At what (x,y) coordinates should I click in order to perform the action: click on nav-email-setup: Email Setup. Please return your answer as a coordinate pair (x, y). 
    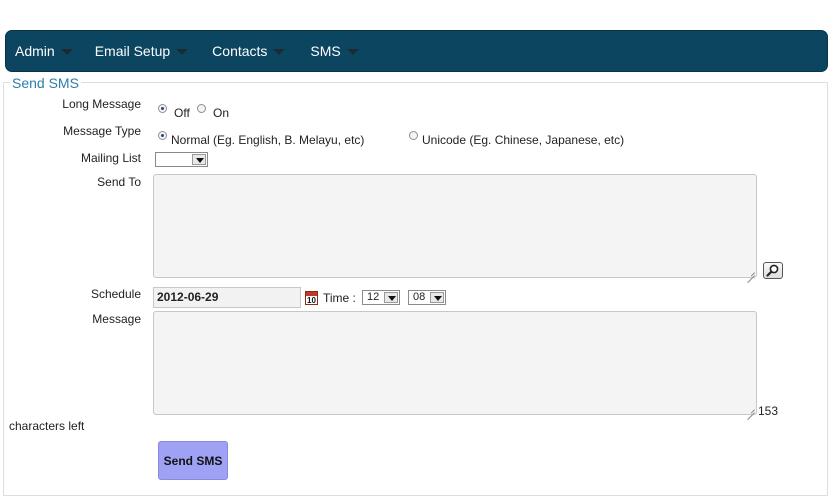
    Looking at the image, I should click on (141, 51).